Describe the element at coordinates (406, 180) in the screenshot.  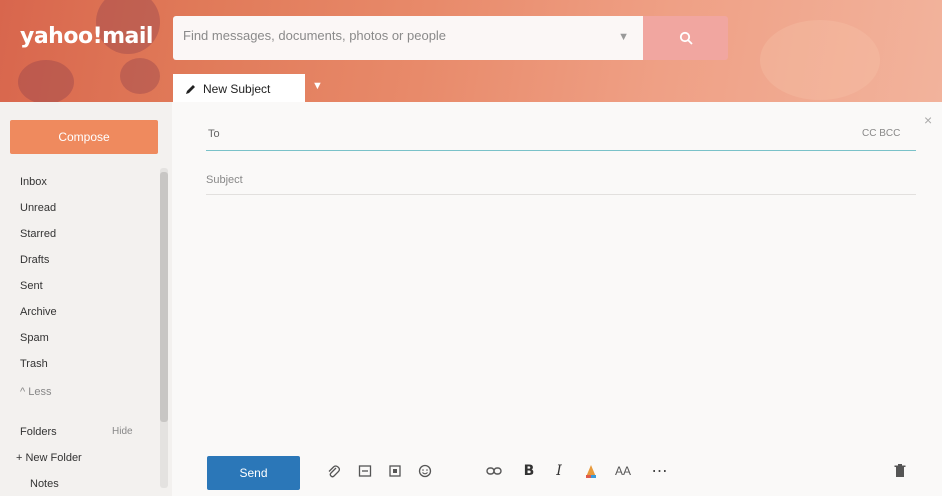
I see `subject-field` at that location.